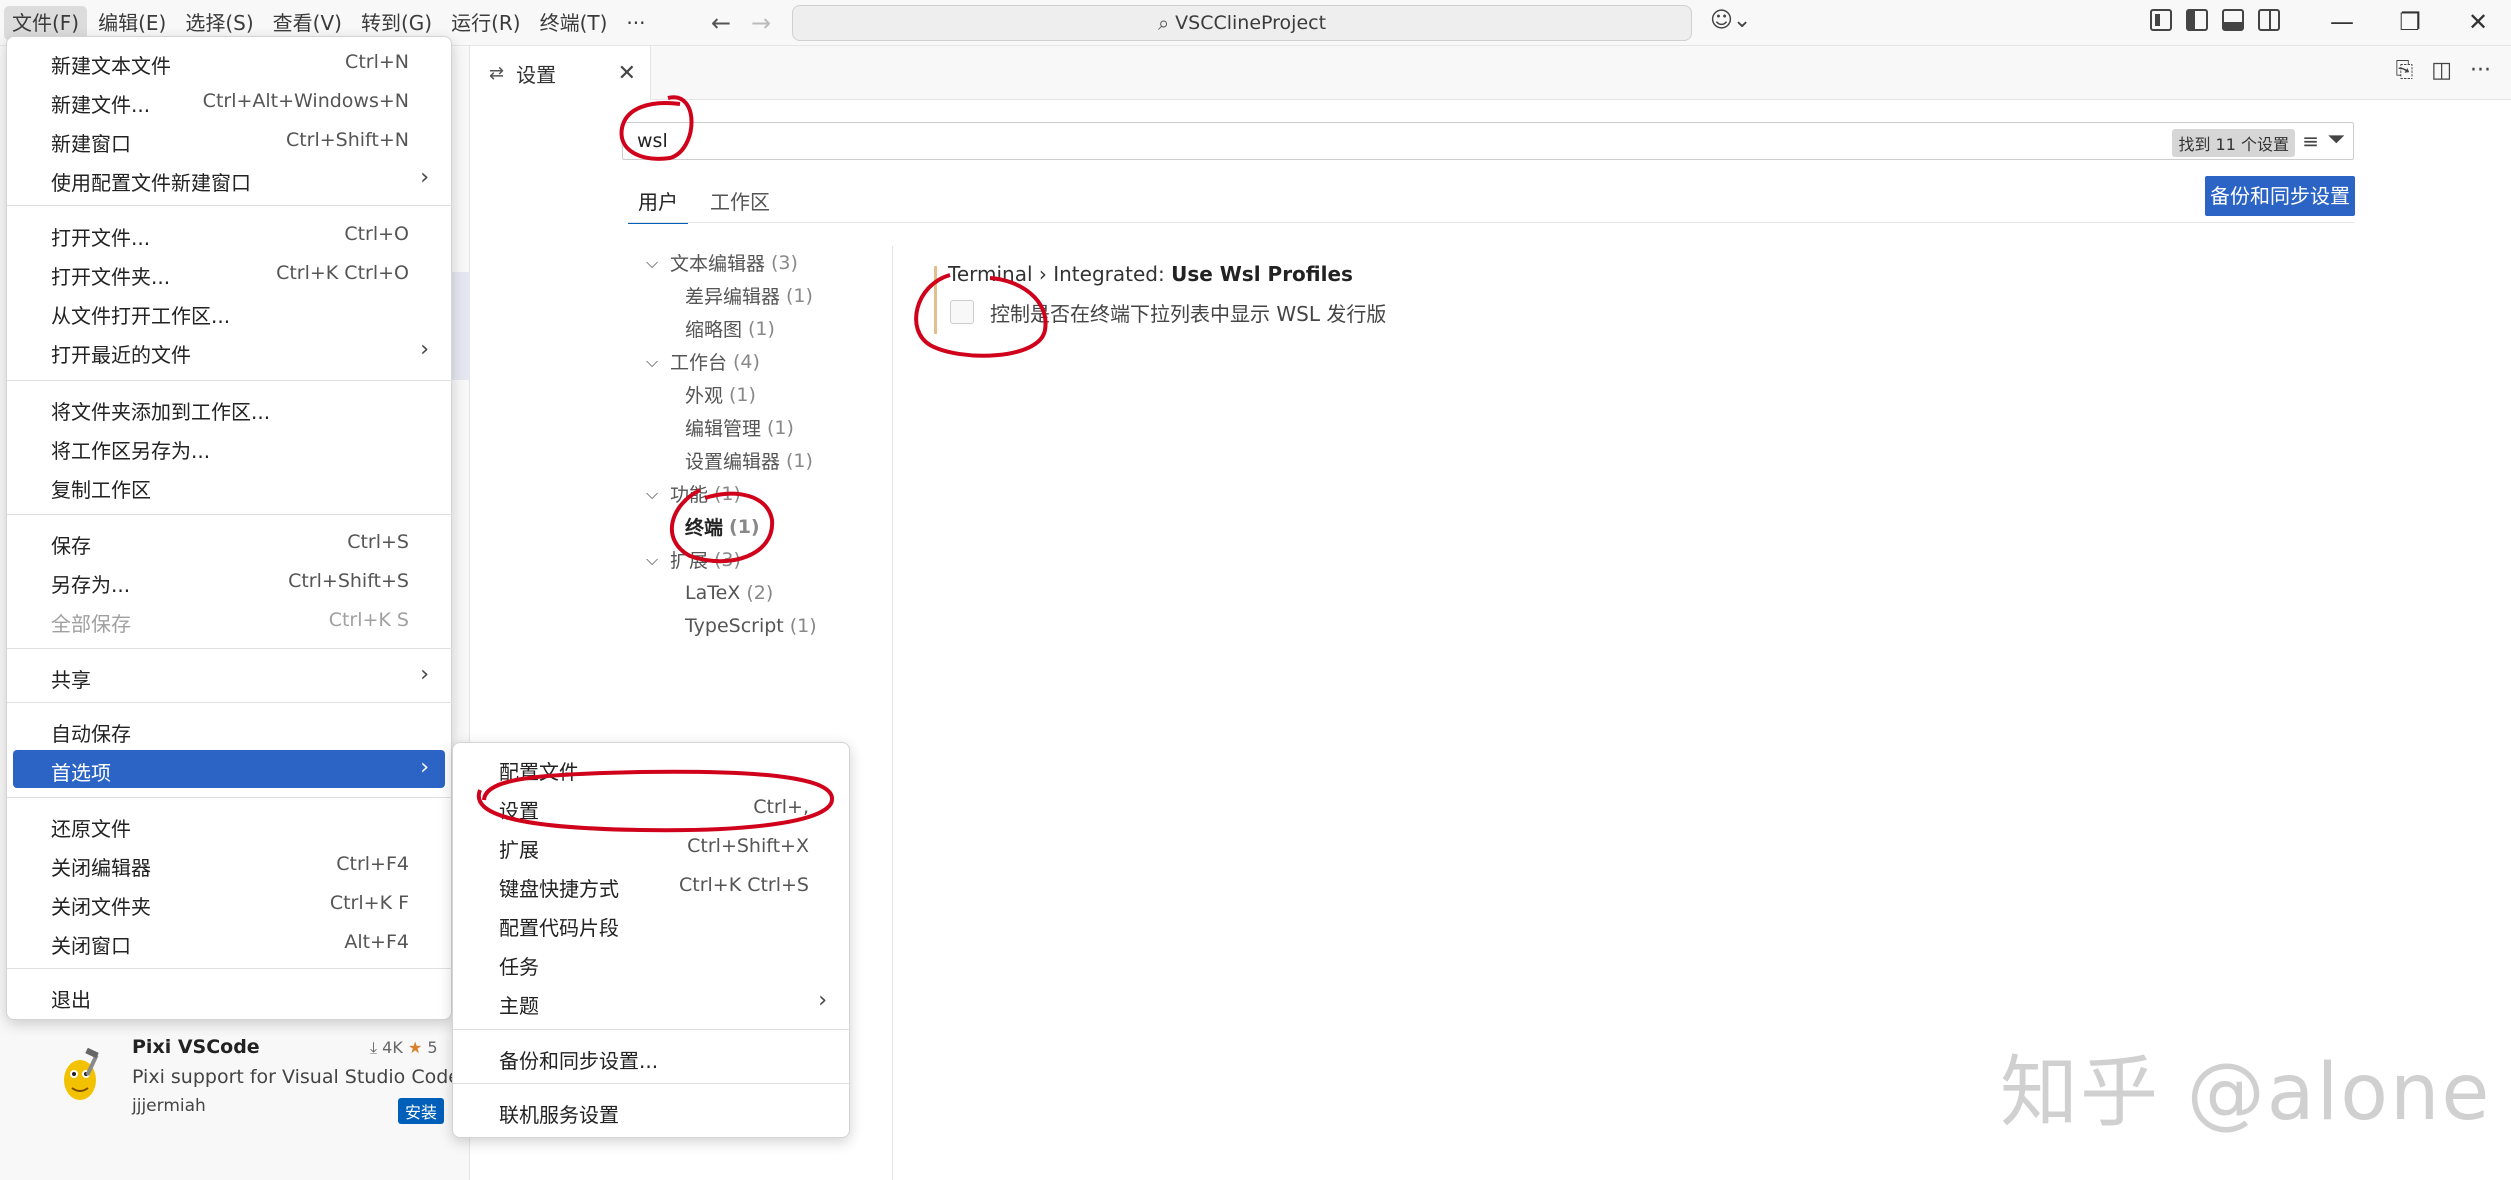 The image size is (2511, 1180). Describe the element at coordinates (2161, 20) in the screenshot. I see `layout-customize-icon` at that location.